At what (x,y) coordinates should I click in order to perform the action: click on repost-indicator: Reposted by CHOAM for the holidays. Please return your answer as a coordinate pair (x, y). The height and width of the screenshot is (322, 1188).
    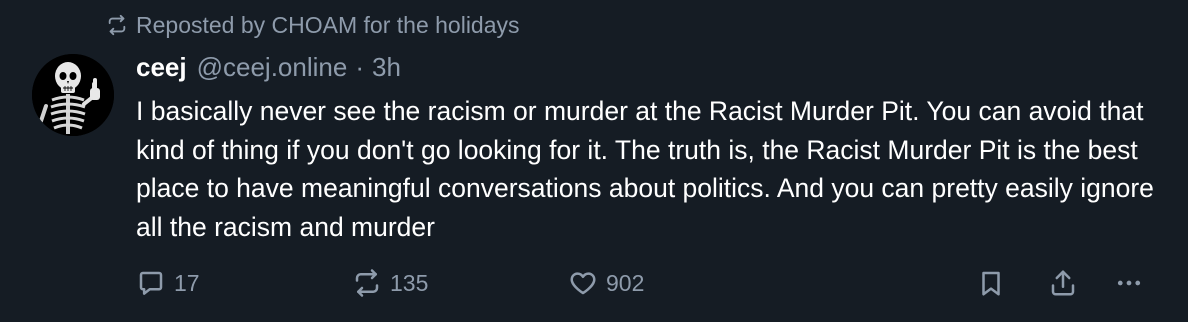
    Looking at the image, I should click on (313, 25).